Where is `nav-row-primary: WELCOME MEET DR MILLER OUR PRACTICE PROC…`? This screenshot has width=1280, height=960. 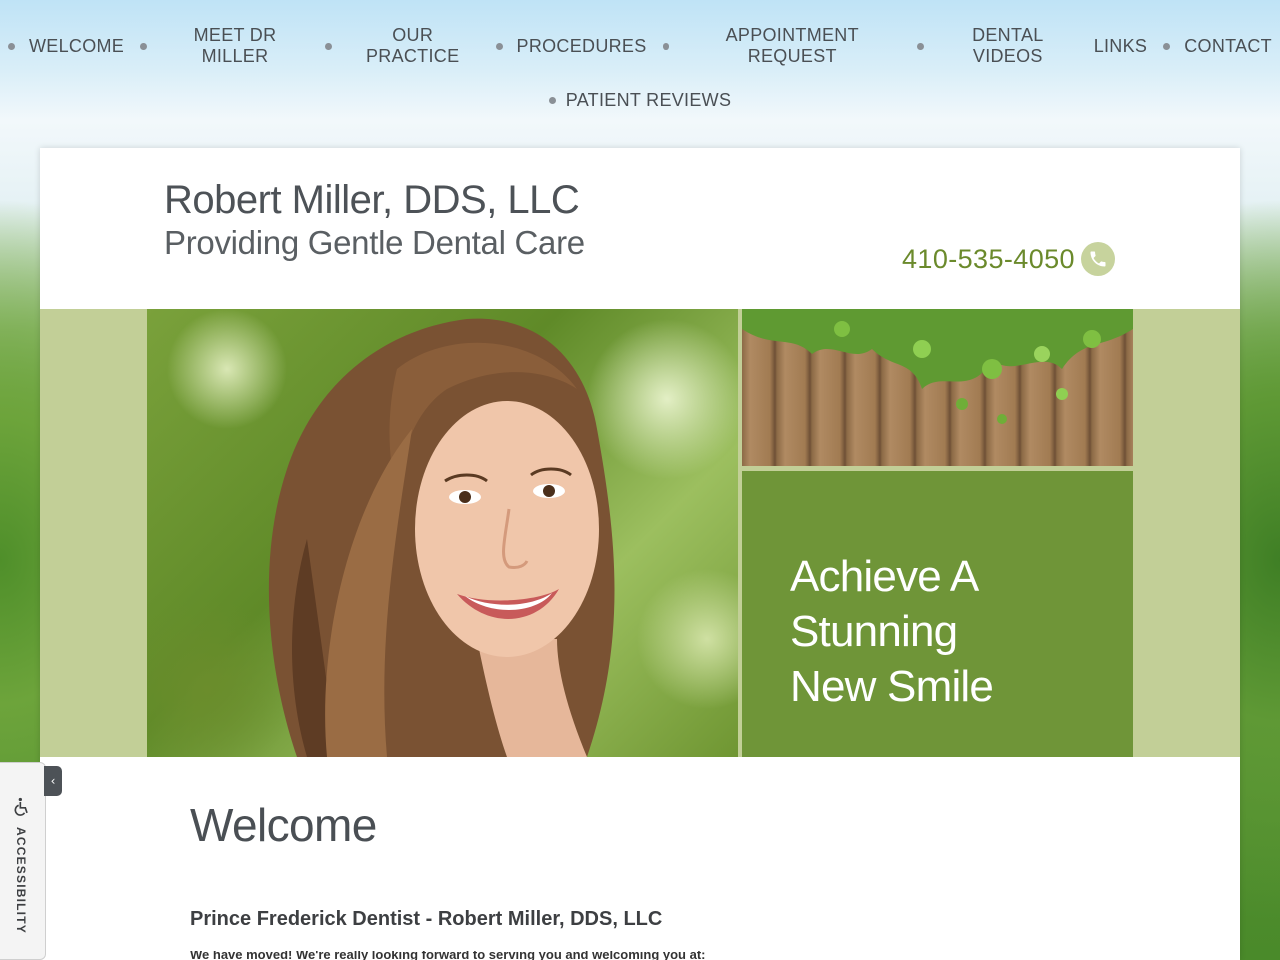
nav-row-primary: WELCOME MEET DR MILLER OUR PRACTICE PROC… is located at coordinates (640, 45).